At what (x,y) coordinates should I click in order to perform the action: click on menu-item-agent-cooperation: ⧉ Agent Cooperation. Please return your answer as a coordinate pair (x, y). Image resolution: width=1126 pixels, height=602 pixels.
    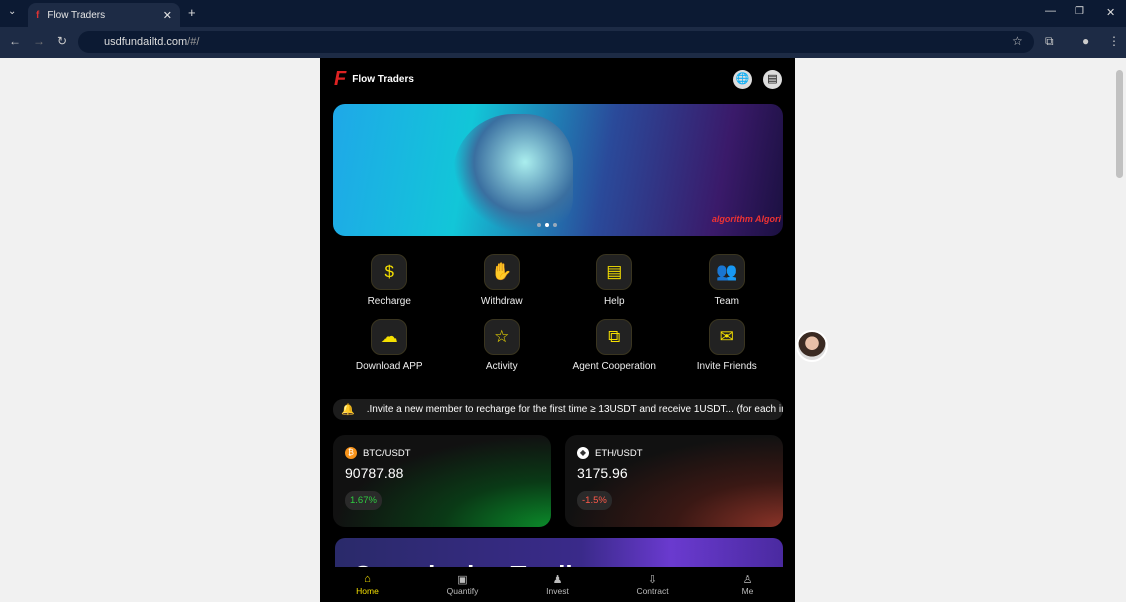
    Looking at the image, I should click on (614, 345).